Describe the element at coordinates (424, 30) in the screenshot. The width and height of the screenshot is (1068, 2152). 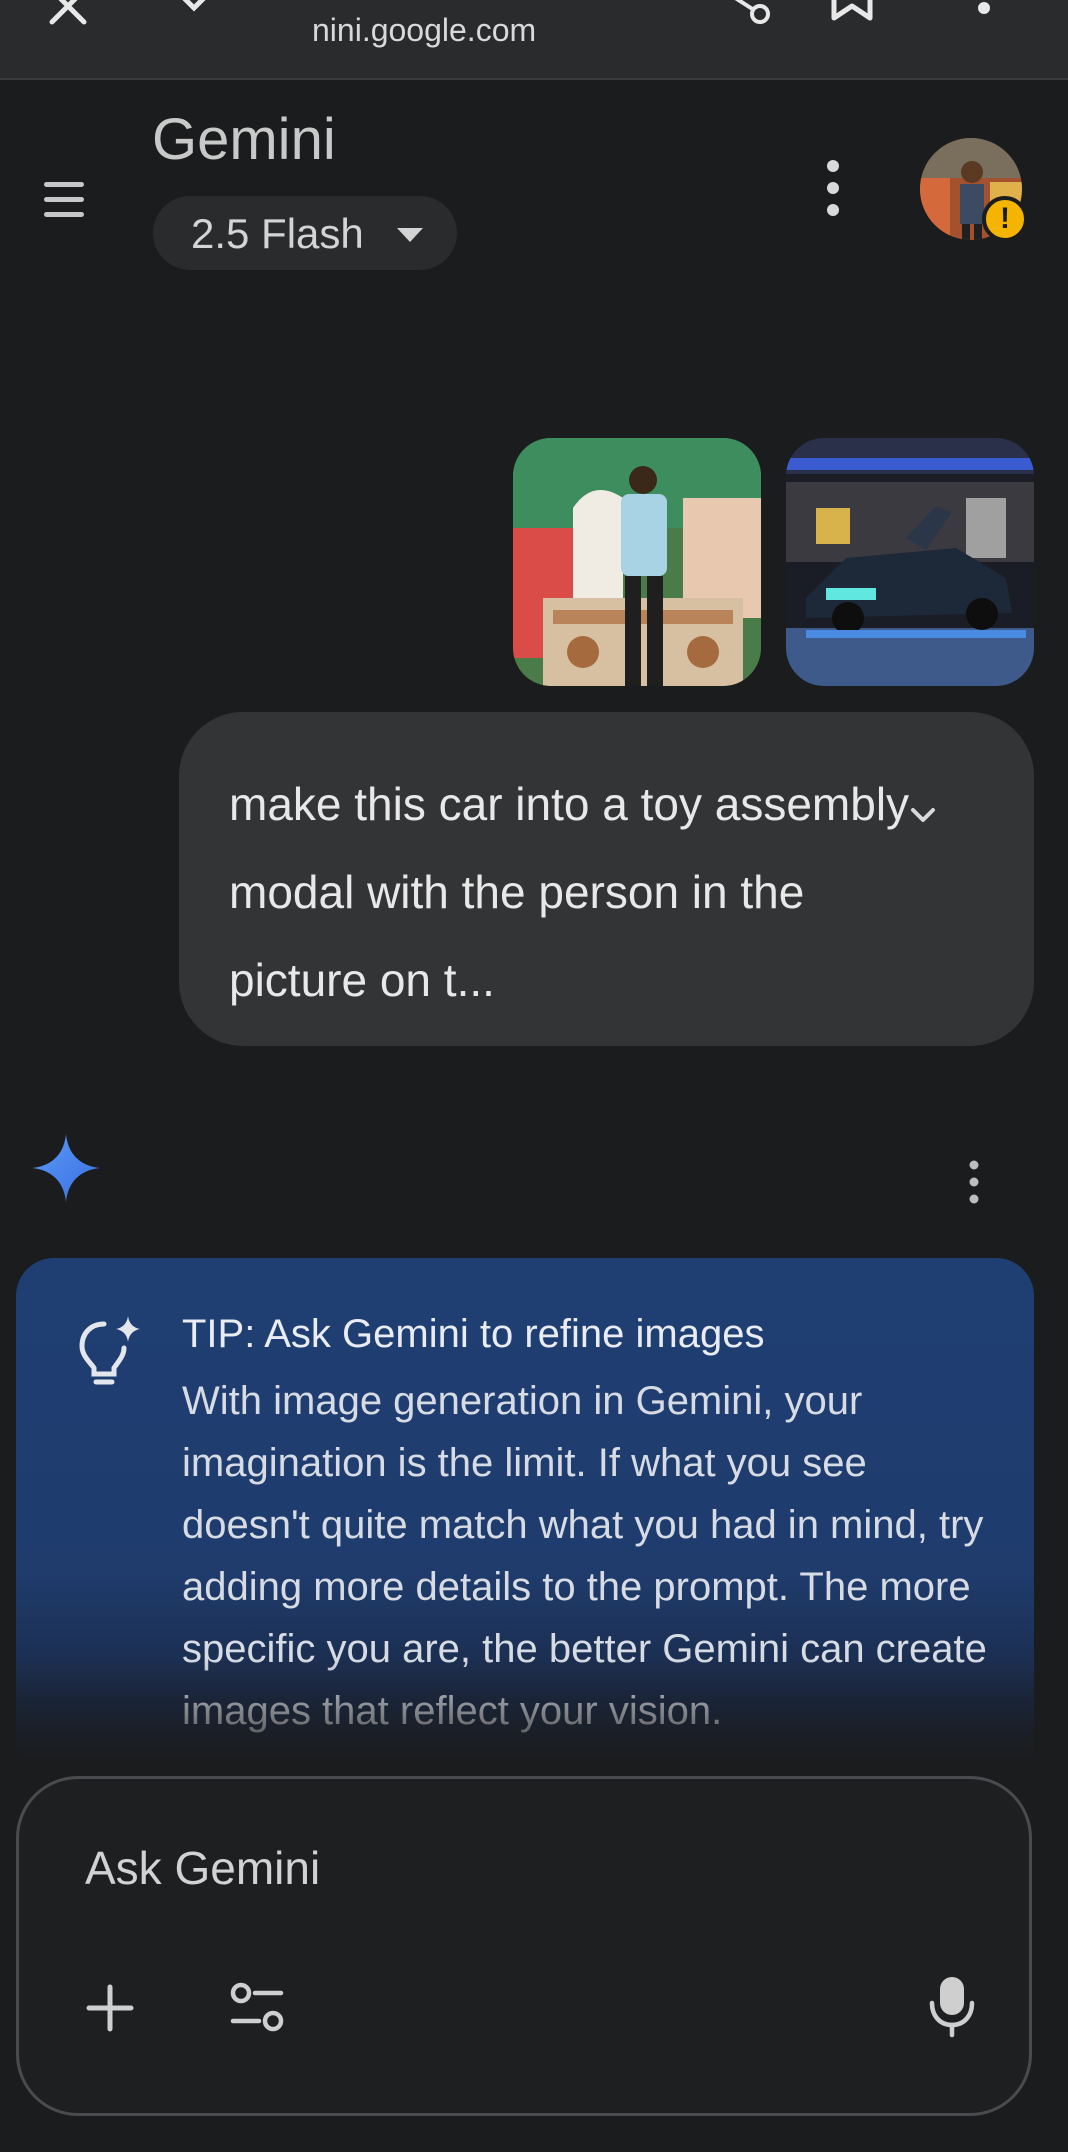
I see `url-text: nini.google.com` at that location.